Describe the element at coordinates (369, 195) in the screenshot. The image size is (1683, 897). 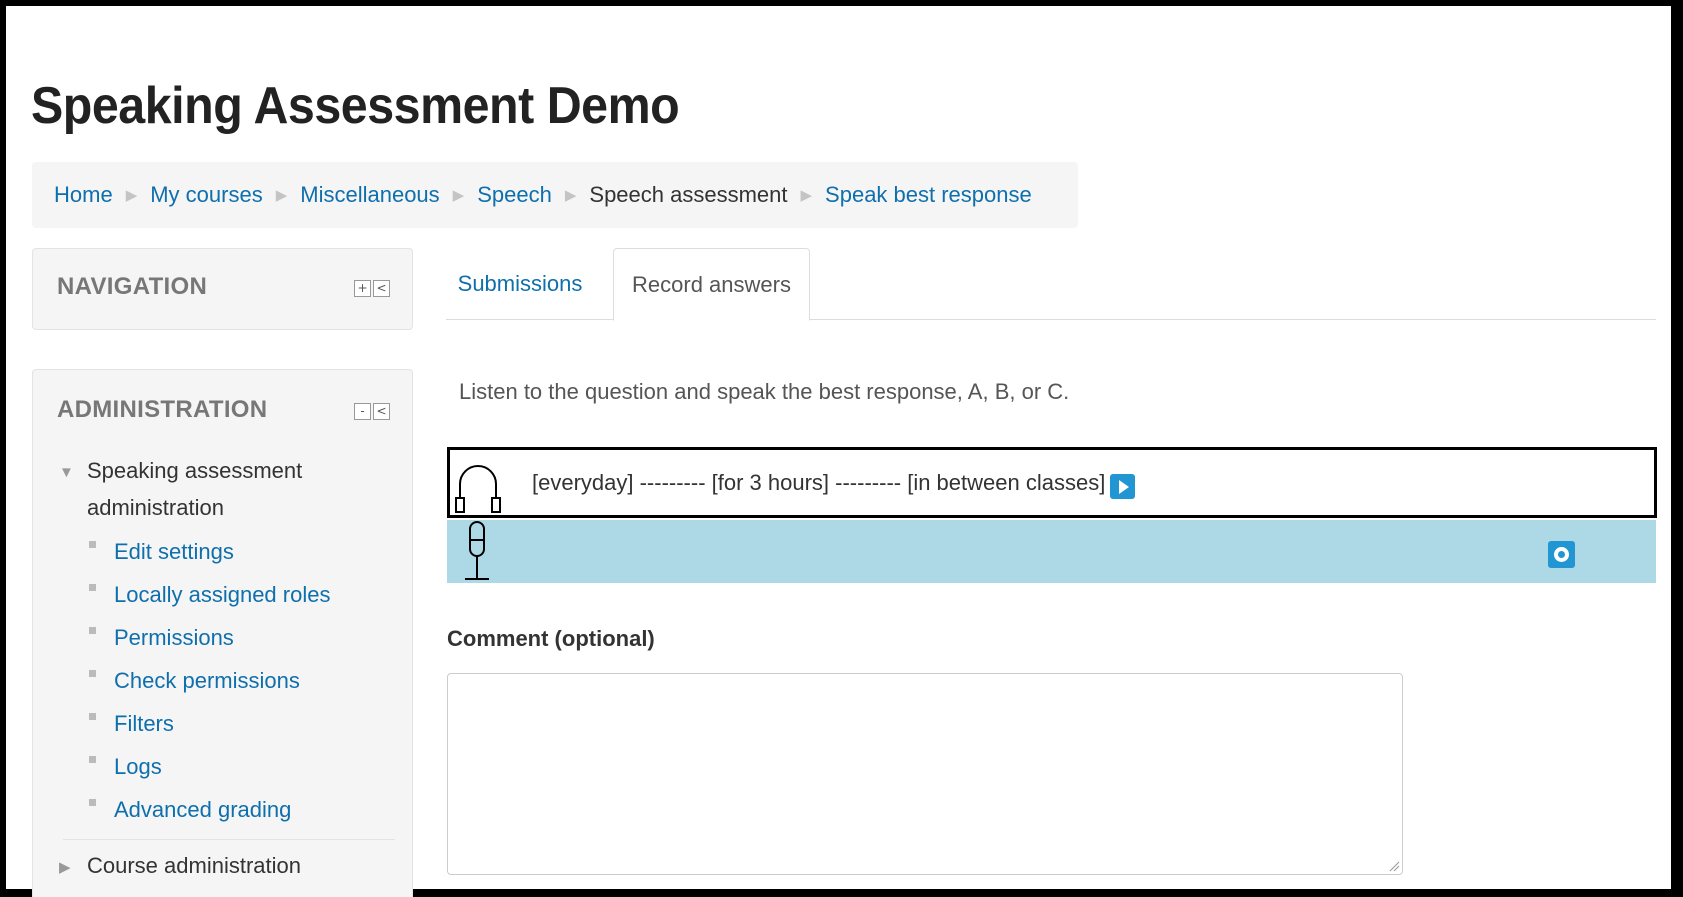
I see `breadcrumb-miscellaneous: Miscellaneous` at that location.